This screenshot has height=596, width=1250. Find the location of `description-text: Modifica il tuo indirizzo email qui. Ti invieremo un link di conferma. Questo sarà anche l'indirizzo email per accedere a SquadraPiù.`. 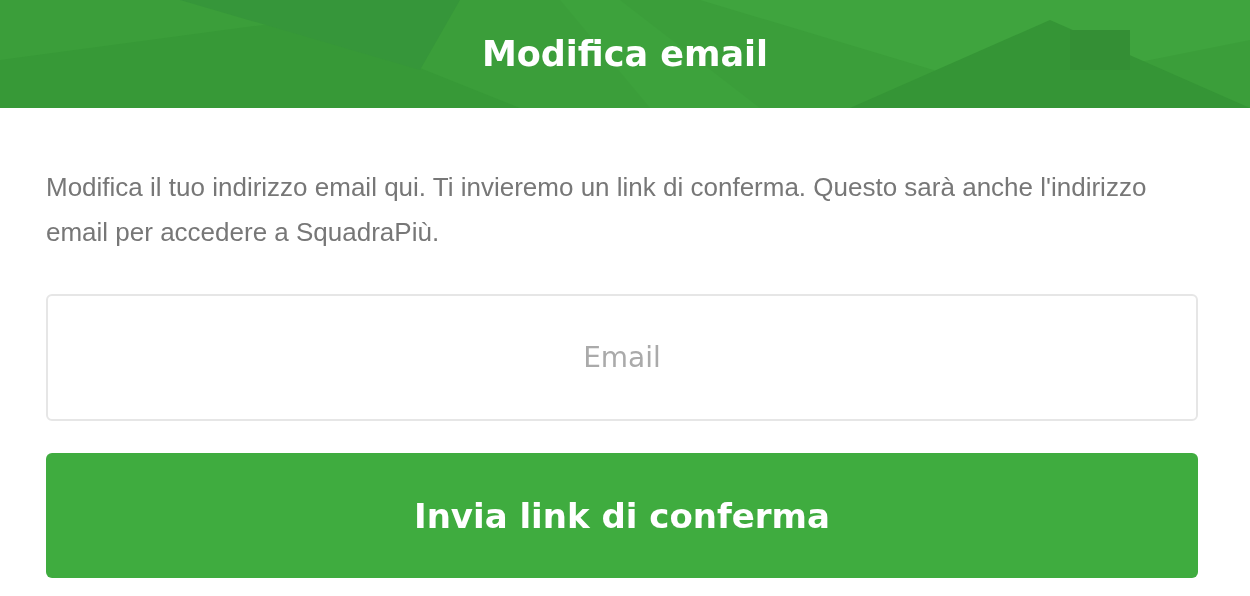

description-text: Modifica il tuo indirizzo email qui. Ti invieremo un link di conferma. Questo sarà anche l'indirizzo email per accedere a SquadraPiù. is located at coordinates (597, 210).